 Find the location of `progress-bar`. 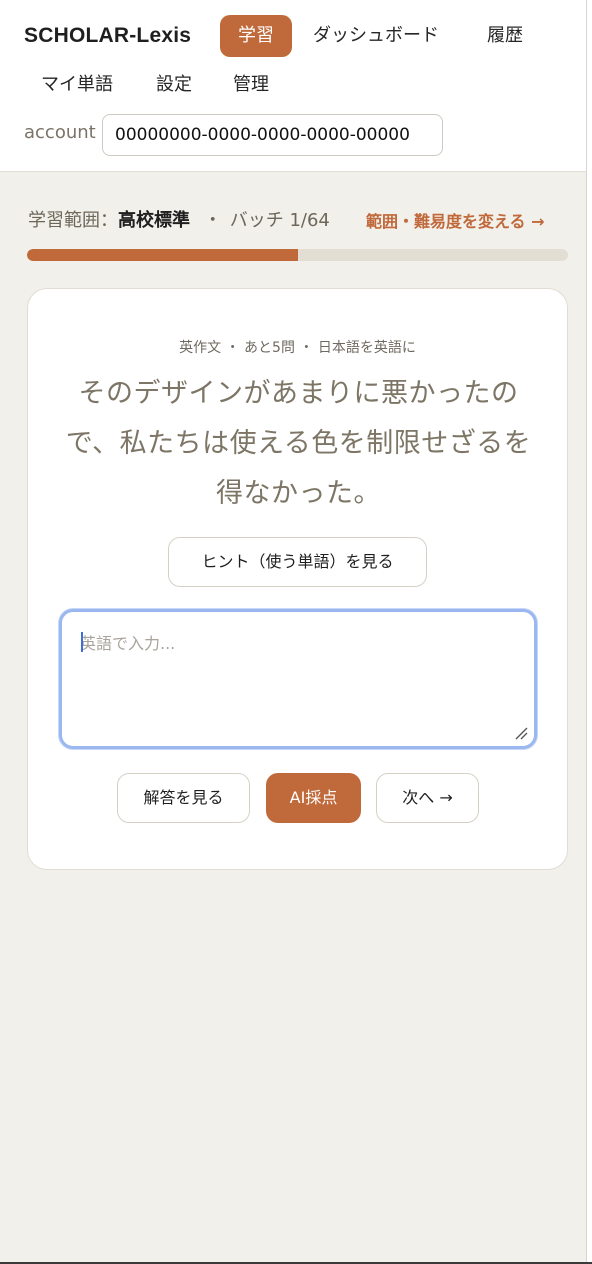

progress-bar is located at coordinates (297, 255).